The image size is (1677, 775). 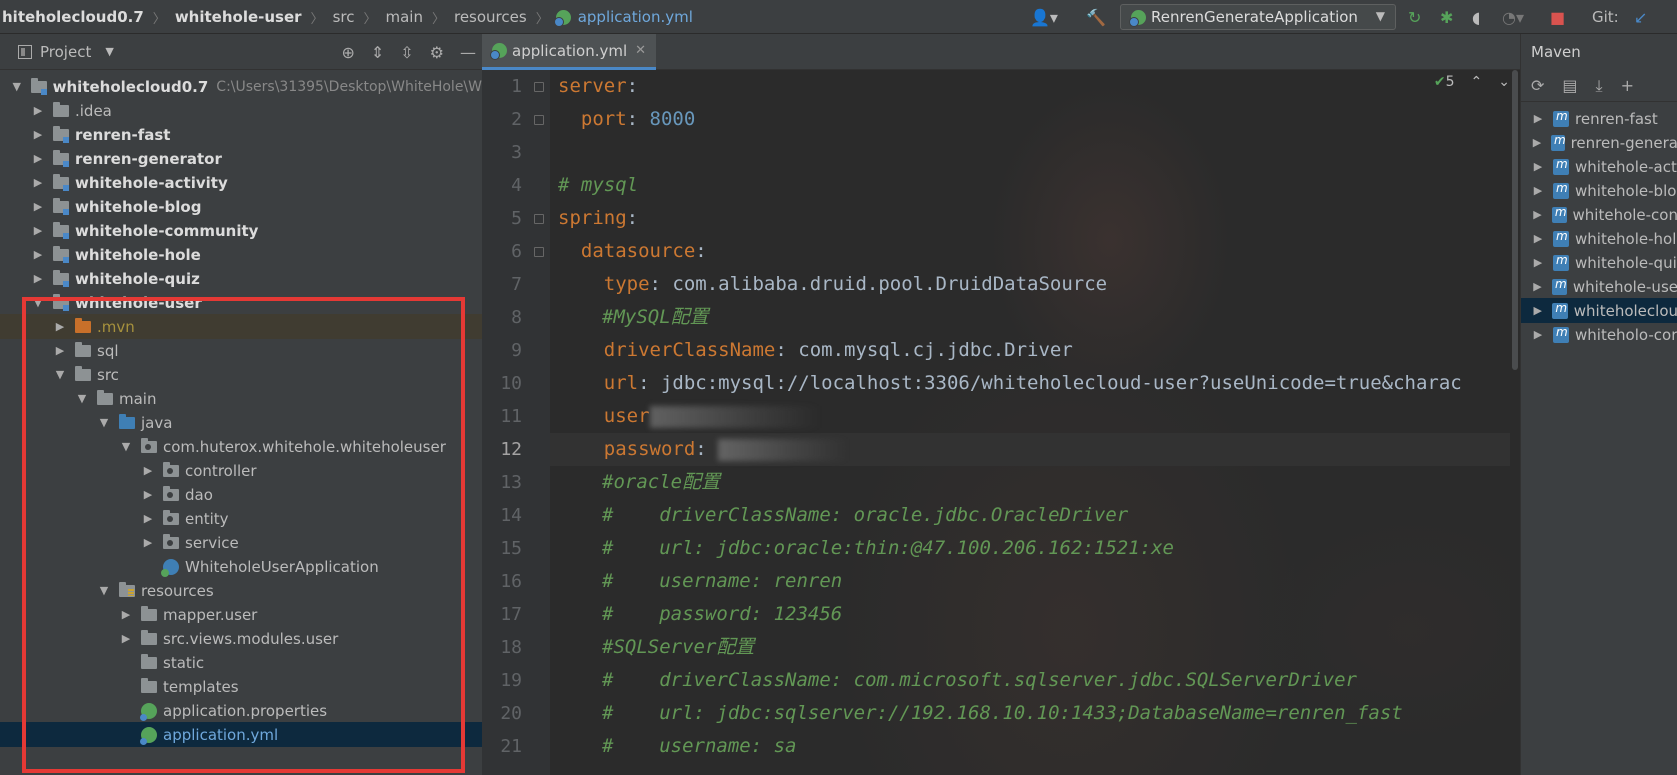 What do you see at coordinates (241, 158) in the screenshot?
I see `tree-item-renren-generator: ▶ renren-generator` at bounding box center [241, 158].